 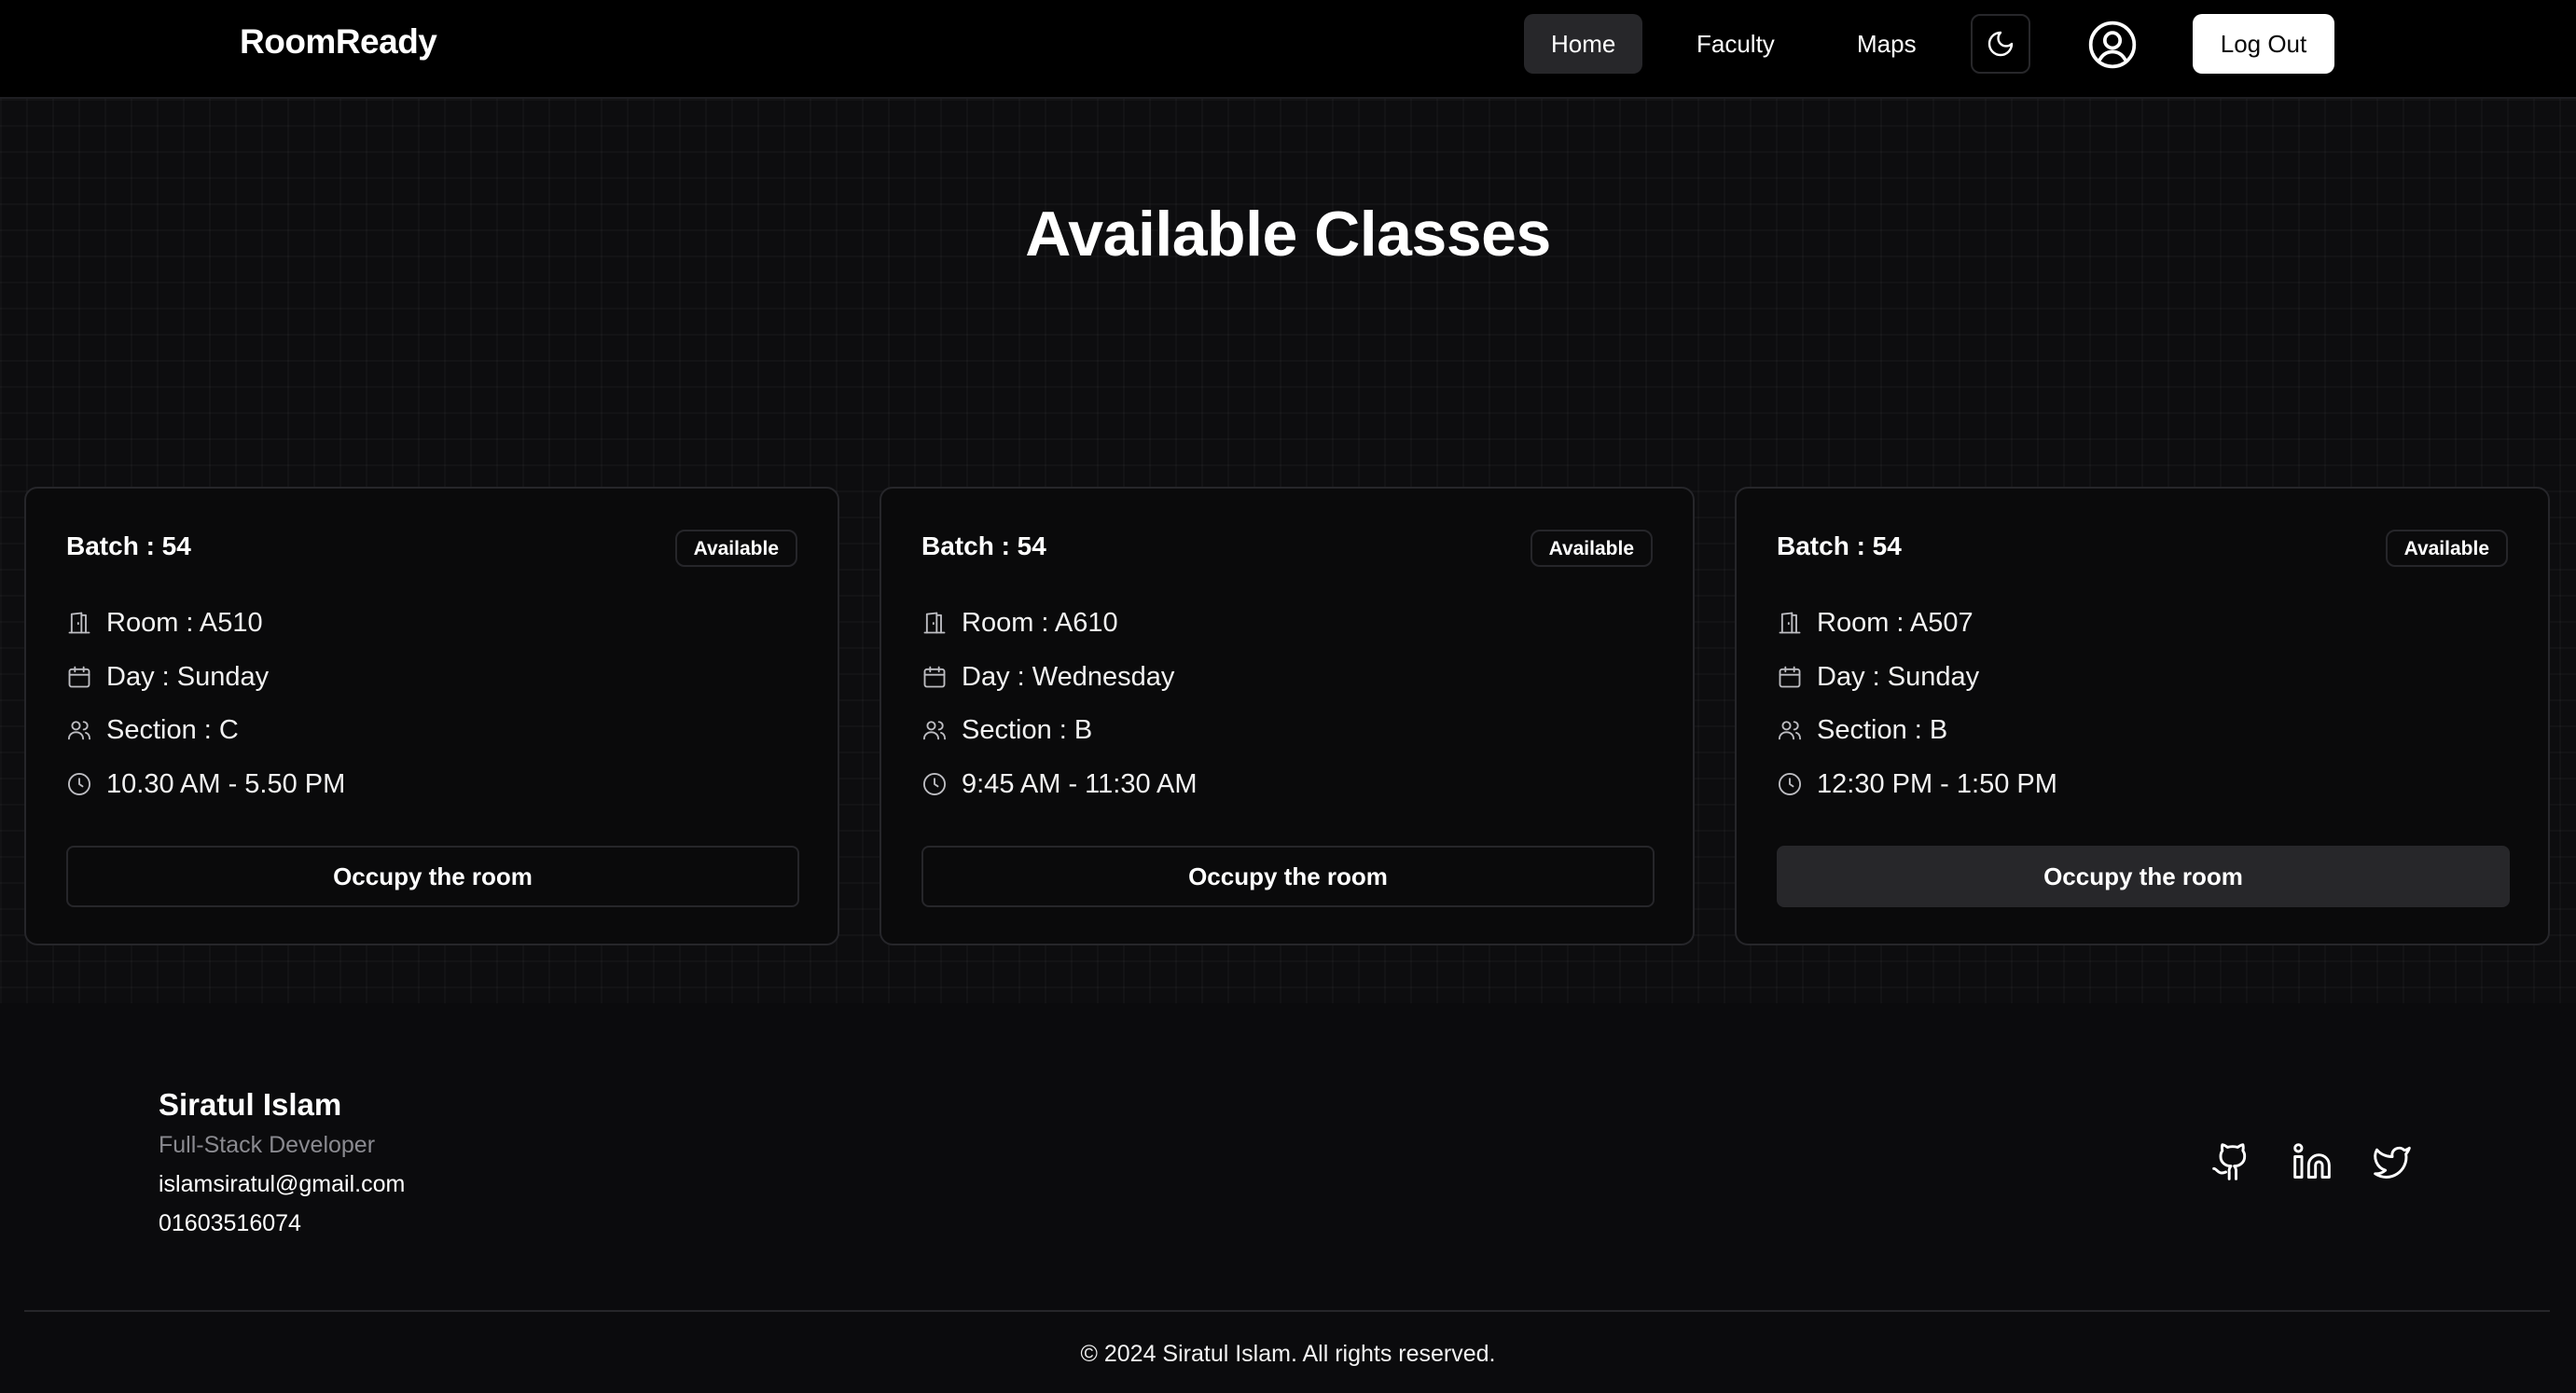 I want to click on footer-author-name: Siratul Islam, so click(x=250, y=1104).